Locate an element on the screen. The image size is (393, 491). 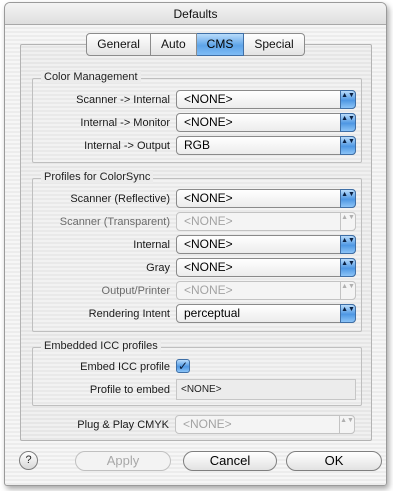
plug-and-play-label: Plug & Play CMYK is located at coordinates (123, 425).